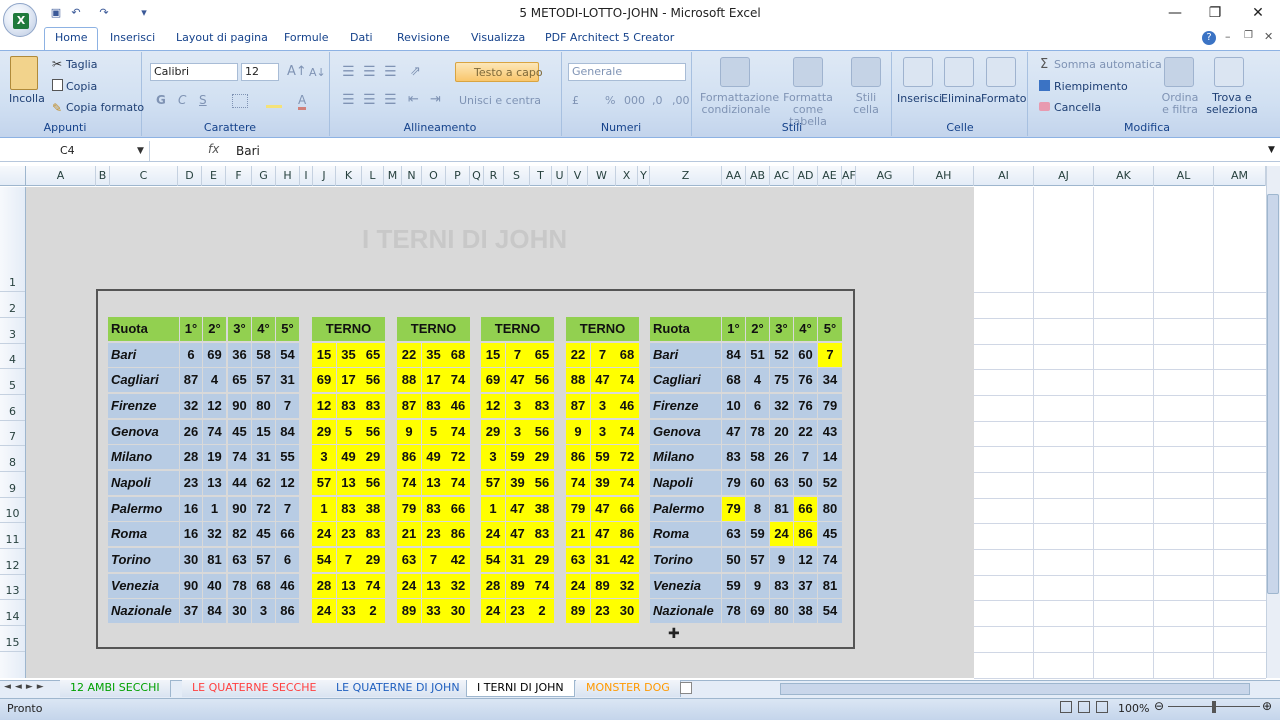  I want to click on column-header-aa: AA, so click(734, 176).